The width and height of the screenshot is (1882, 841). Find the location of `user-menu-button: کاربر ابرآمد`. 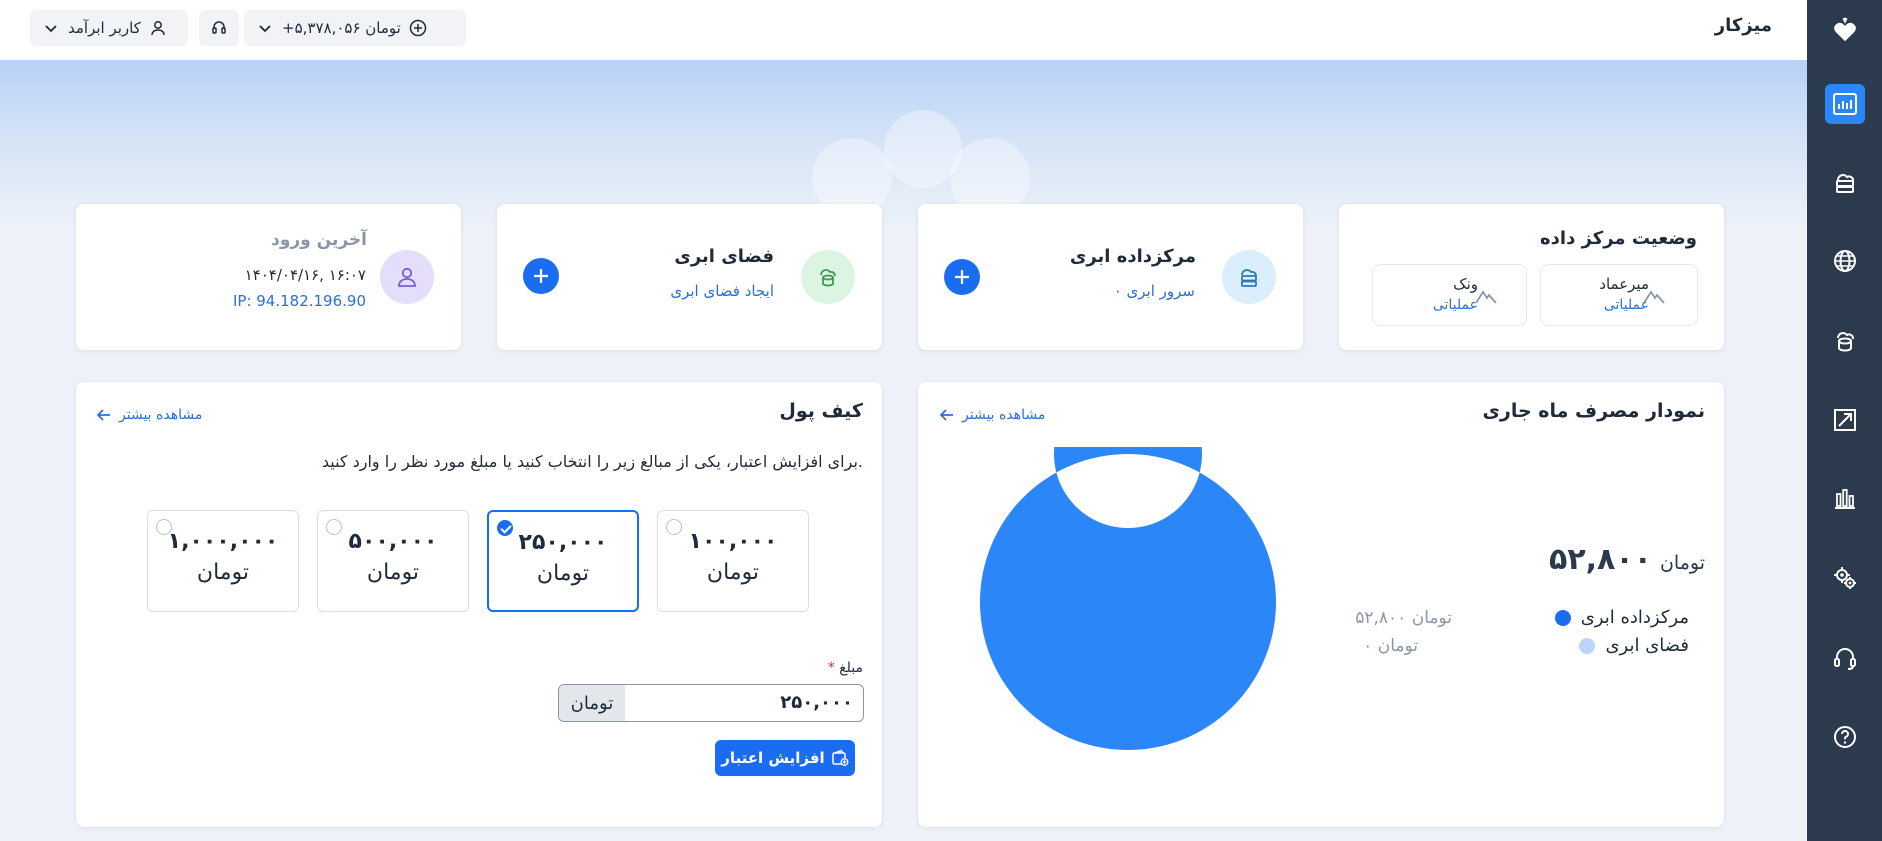

user-menu-button: کاربر ابرآمد is located at coordinates (109, 28).